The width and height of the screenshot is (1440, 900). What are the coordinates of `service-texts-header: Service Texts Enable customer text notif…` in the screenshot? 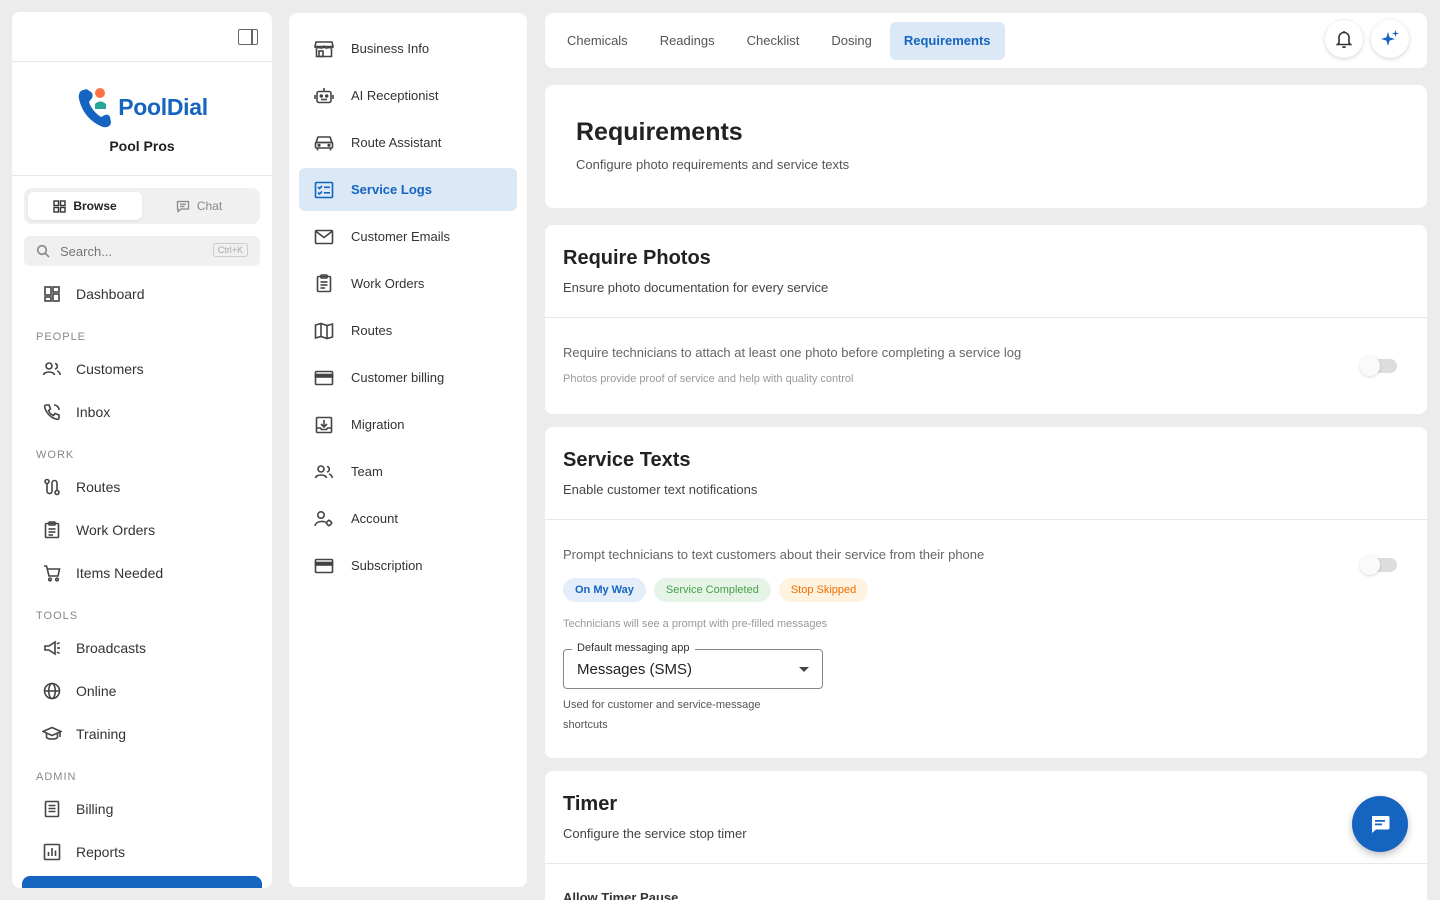 It's located at (986, 473).